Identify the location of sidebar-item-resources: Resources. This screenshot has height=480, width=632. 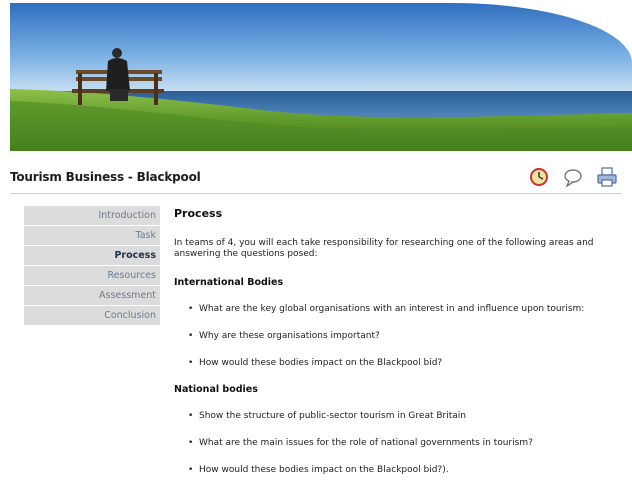
(92, 275).